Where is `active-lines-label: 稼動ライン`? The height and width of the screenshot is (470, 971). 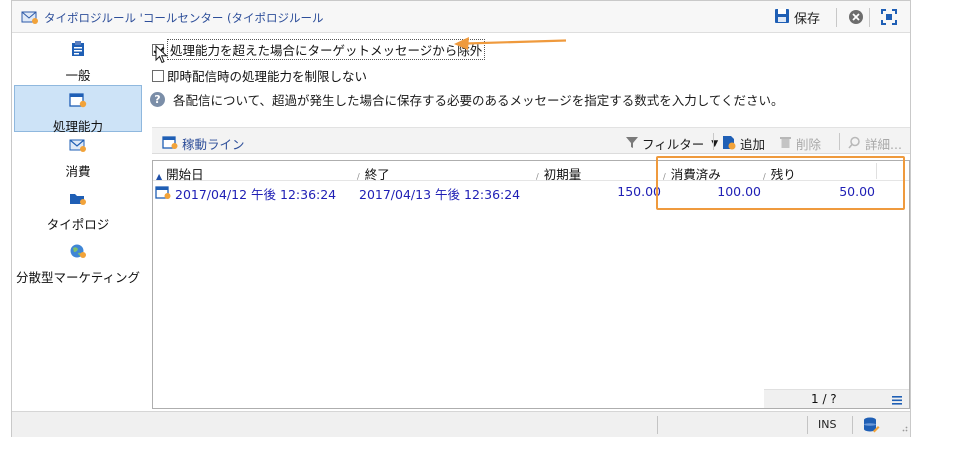 active-lines-label: 稼動ライン is located at coordinates (213, 144).